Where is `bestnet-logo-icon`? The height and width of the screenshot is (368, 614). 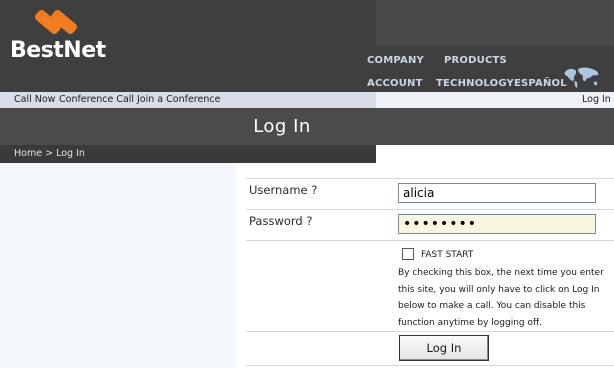 bestnet-logo-icon is located at coordinates (57, 24).